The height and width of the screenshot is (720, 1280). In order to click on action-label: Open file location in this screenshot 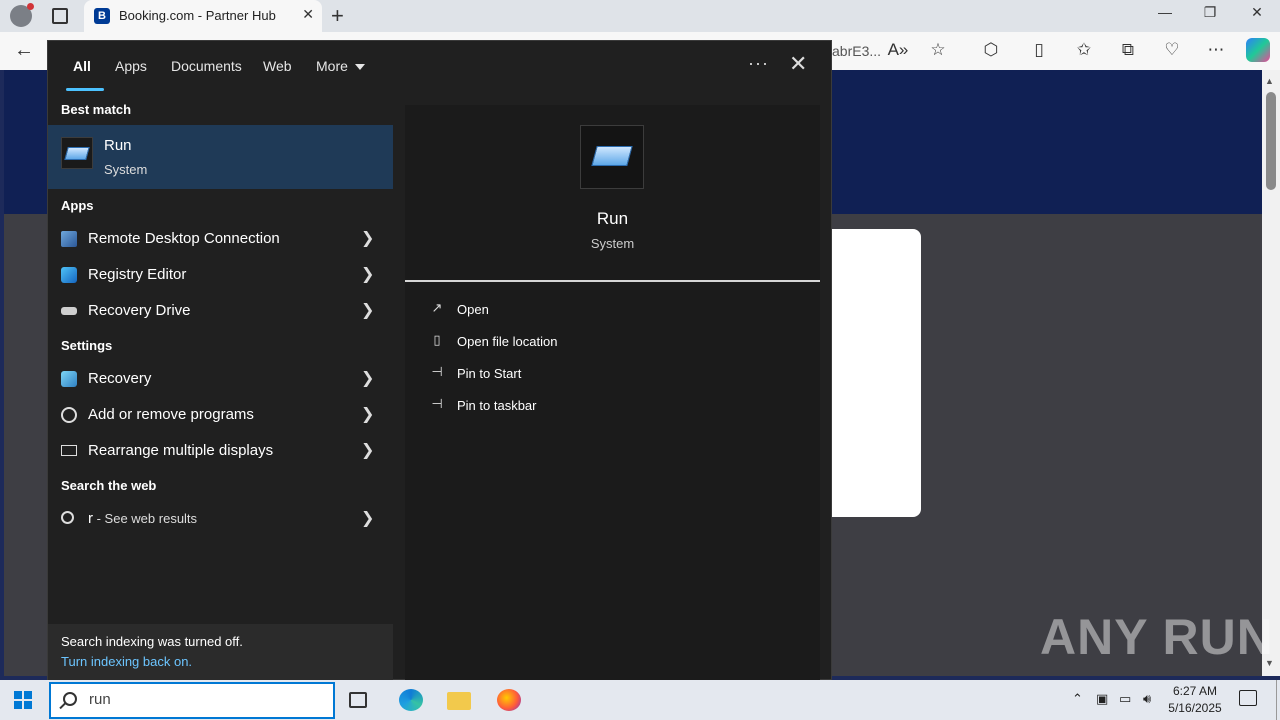, I will do `click(507, 341)`.